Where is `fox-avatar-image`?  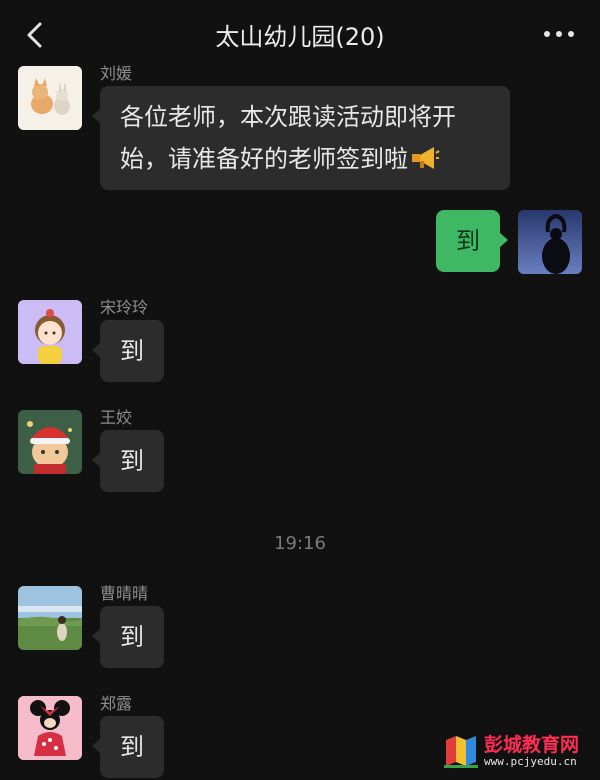
fox-avatar-image is located at coordinates (50, 98).